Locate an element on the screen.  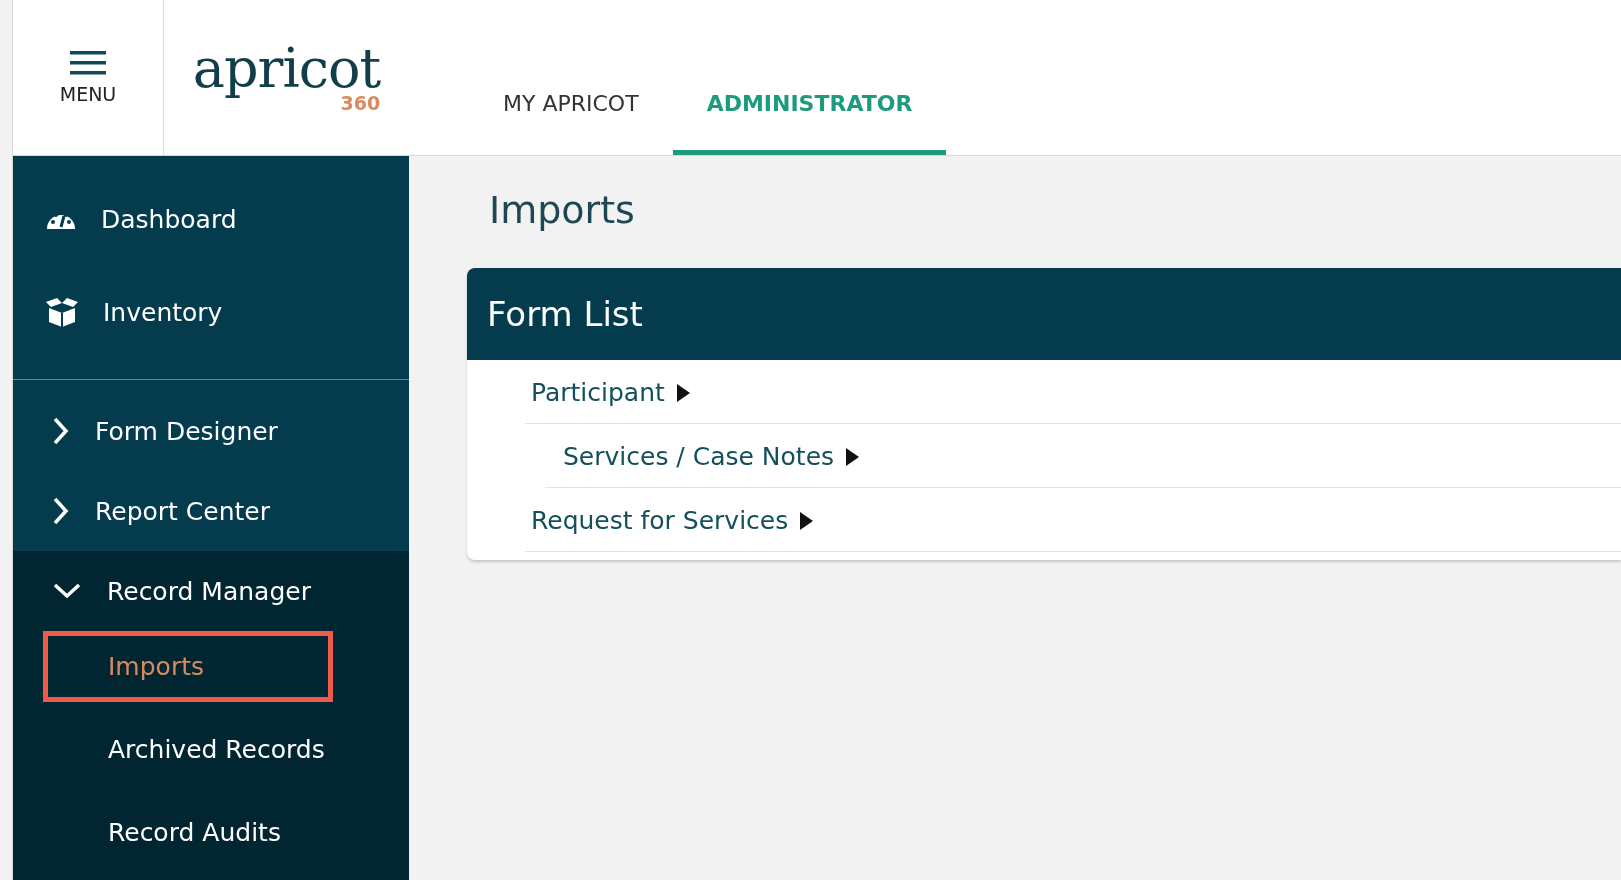
sidebar-item: Dashboard is located at coordinates (211, 219).